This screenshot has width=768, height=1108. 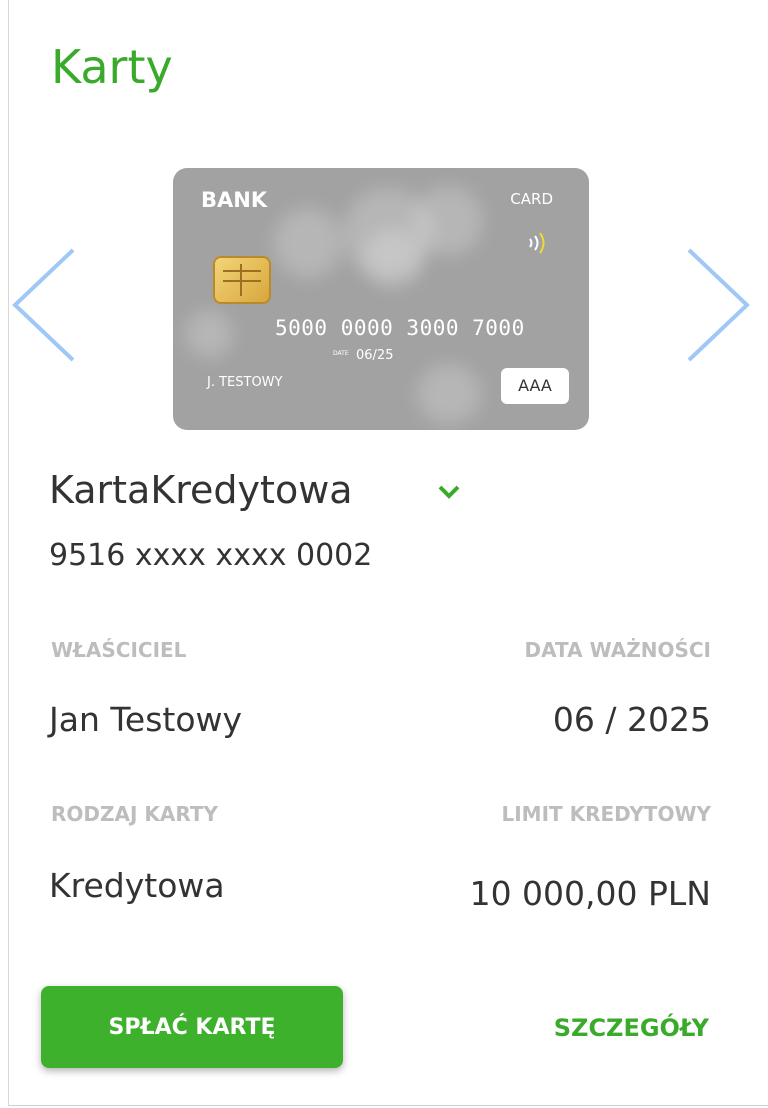 What do you see at coordinates (590, 893) in the screenshot?
I see `credit-limit-value: 10 000,00 PLN` at bounding box center [590, 893].